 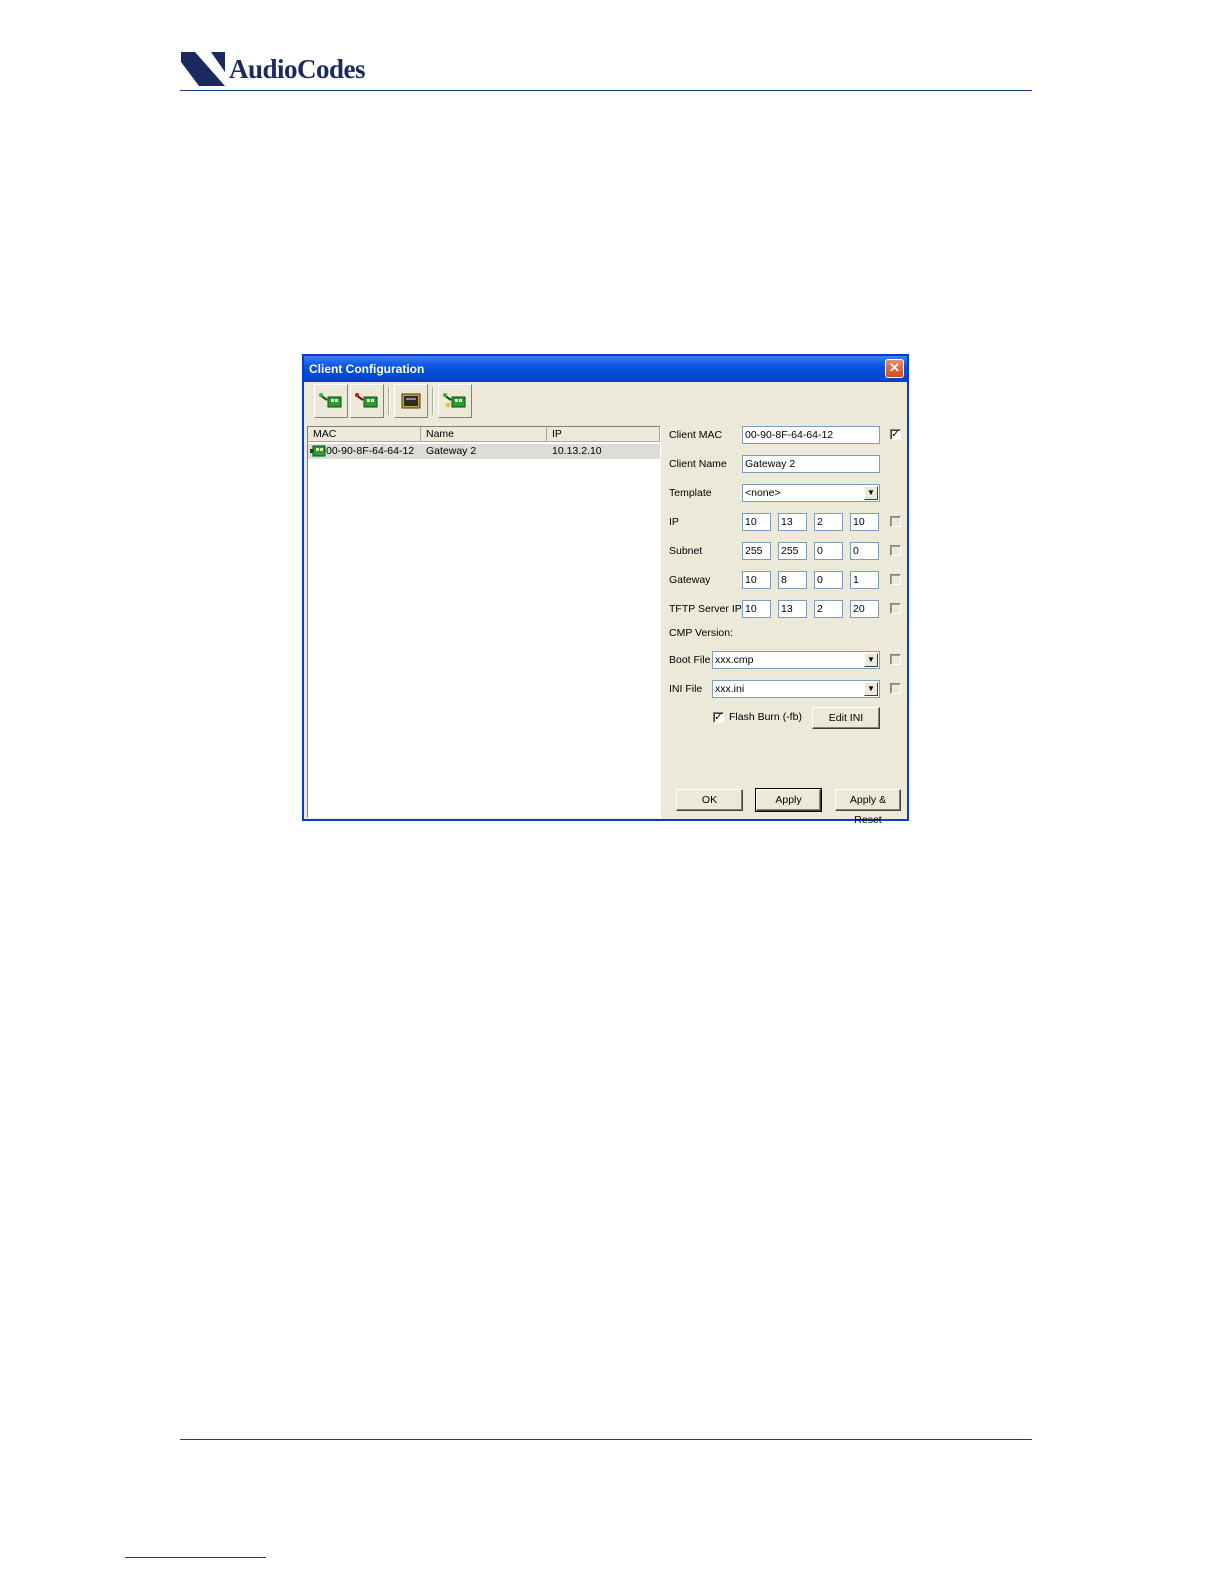 I want to click on client-name-field: Gateway 2, so click(x=811, y=464).